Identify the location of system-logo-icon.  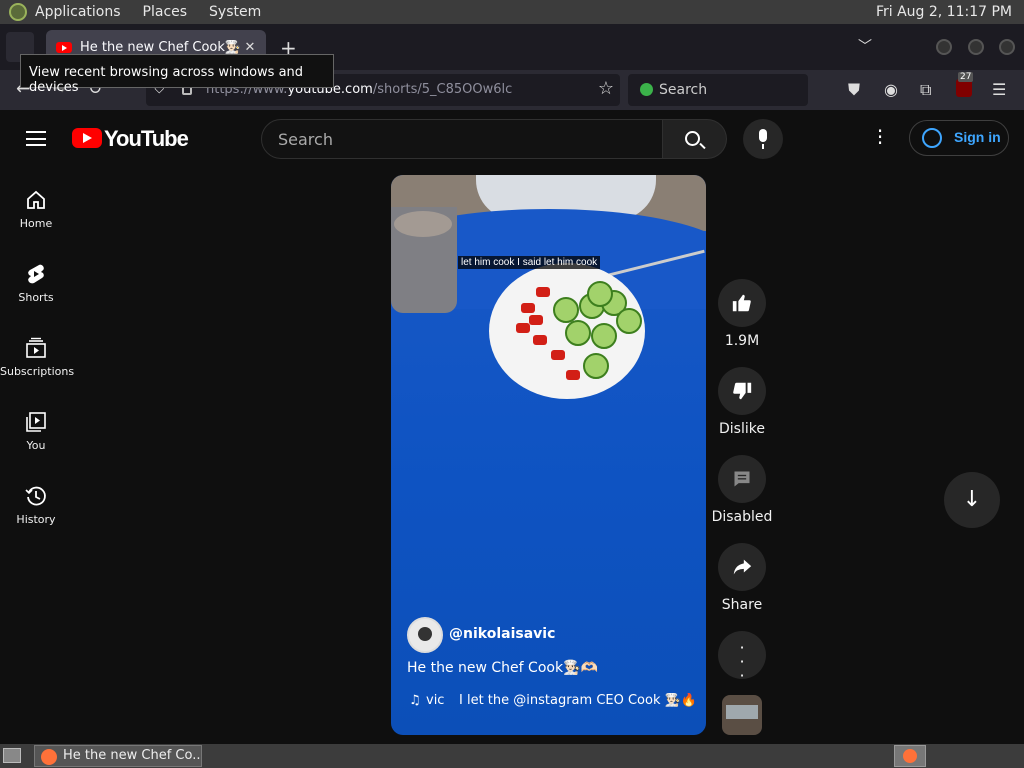
(18, 12).